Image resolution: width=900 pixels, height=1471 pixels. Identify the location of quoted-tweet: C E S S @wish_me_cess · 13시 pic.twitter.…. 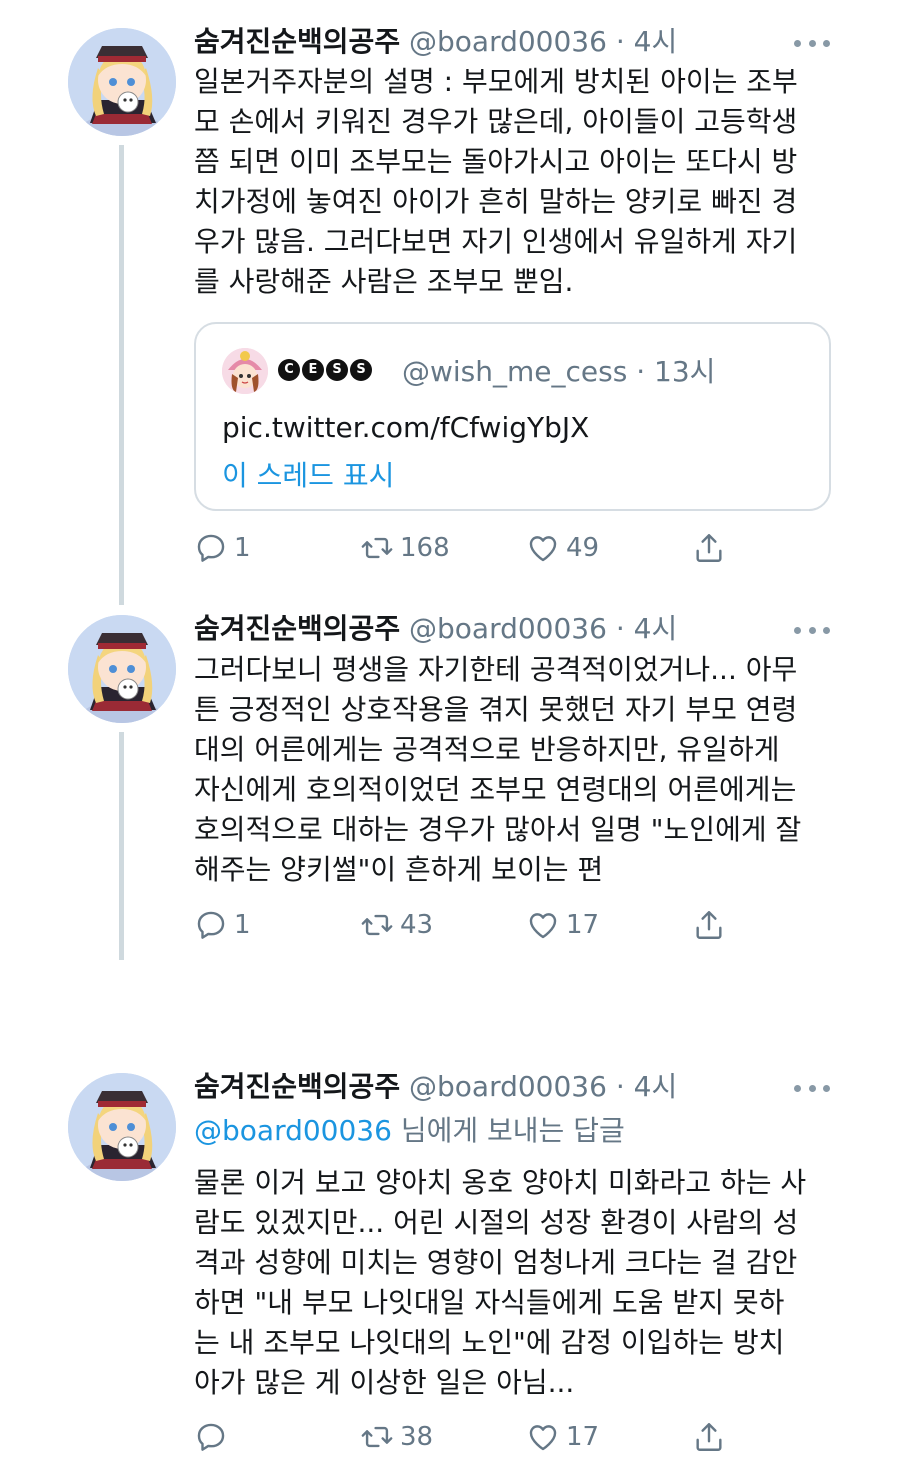
(512, 416).